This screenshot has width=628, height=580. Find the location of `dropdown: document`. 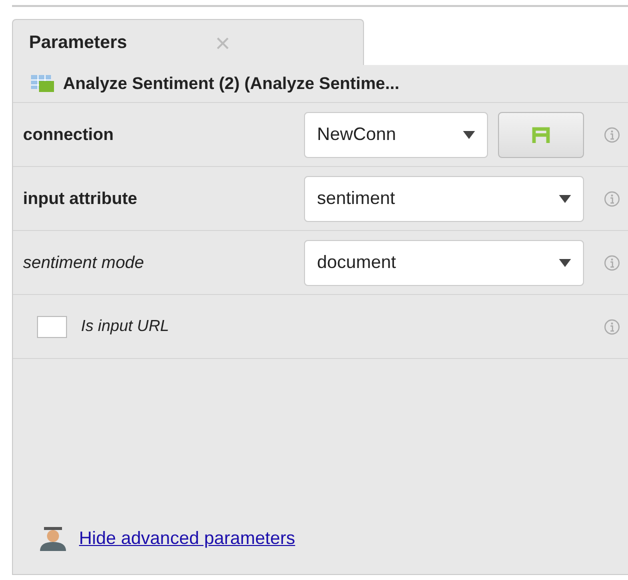

dropdown: document is located at coordinates (444, 263).